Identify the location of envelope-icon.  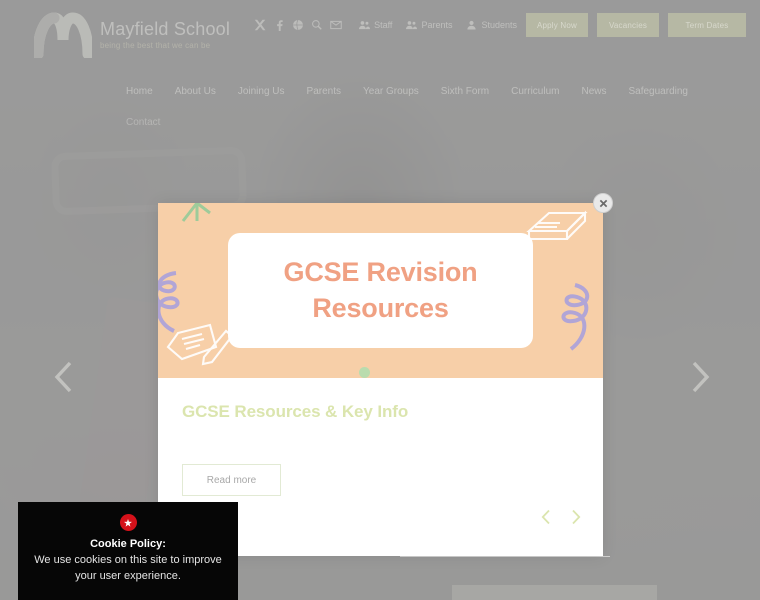
(335, 25).